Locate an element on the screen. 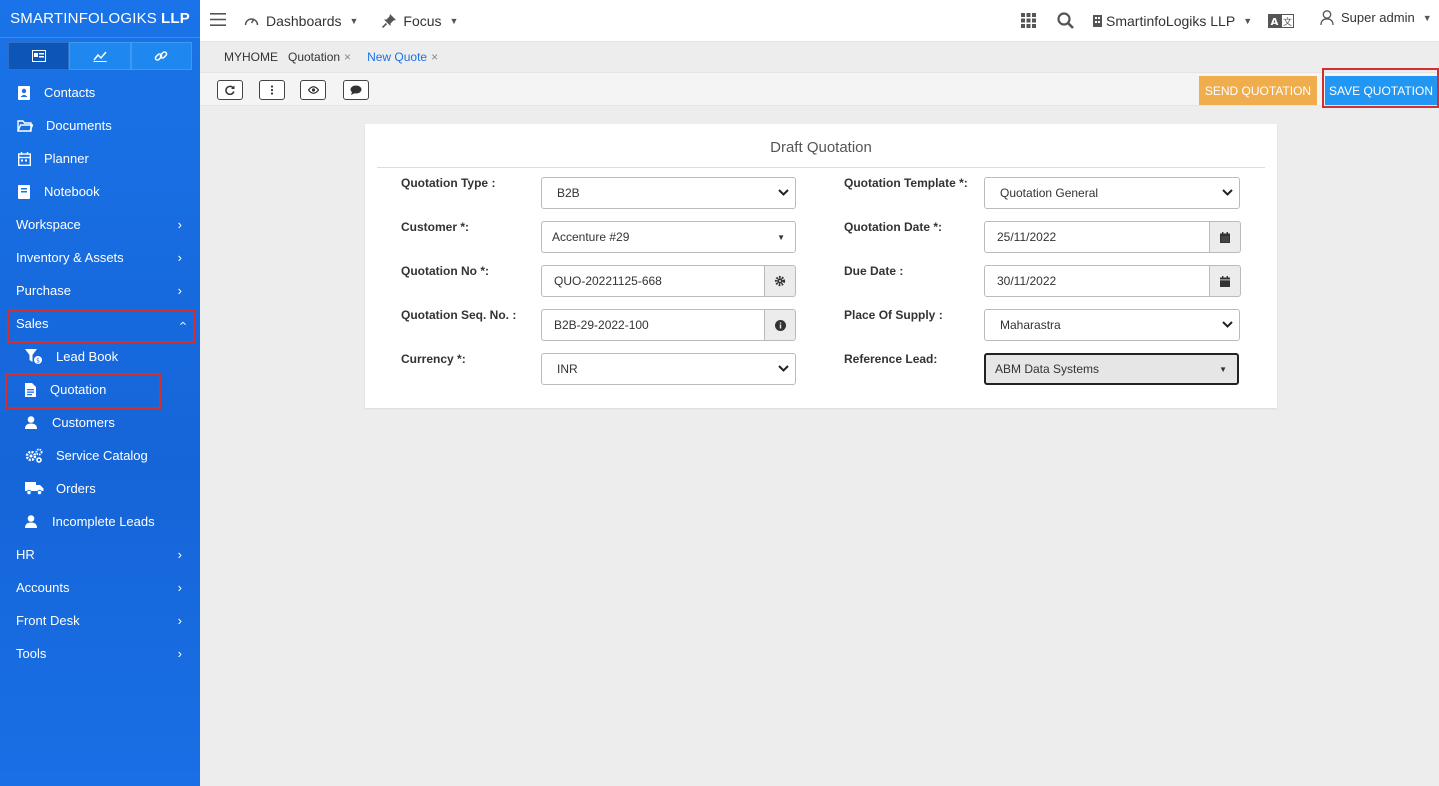 The width and height of the screenshot is (1439, 786). more-options-button is located at coordinates (272, 90).